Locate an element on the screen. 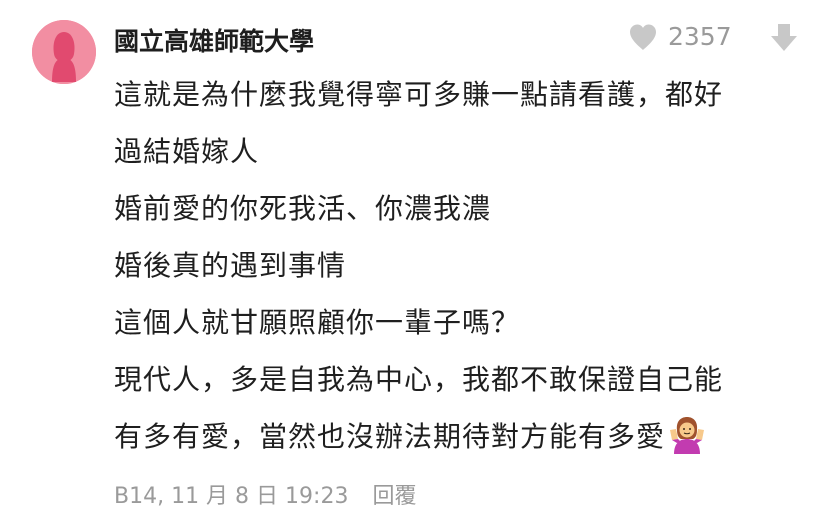  comment-line-text: 有多有愛，當然也沒辦法期待對方能有多愛 is located at coordinates (390, 436).